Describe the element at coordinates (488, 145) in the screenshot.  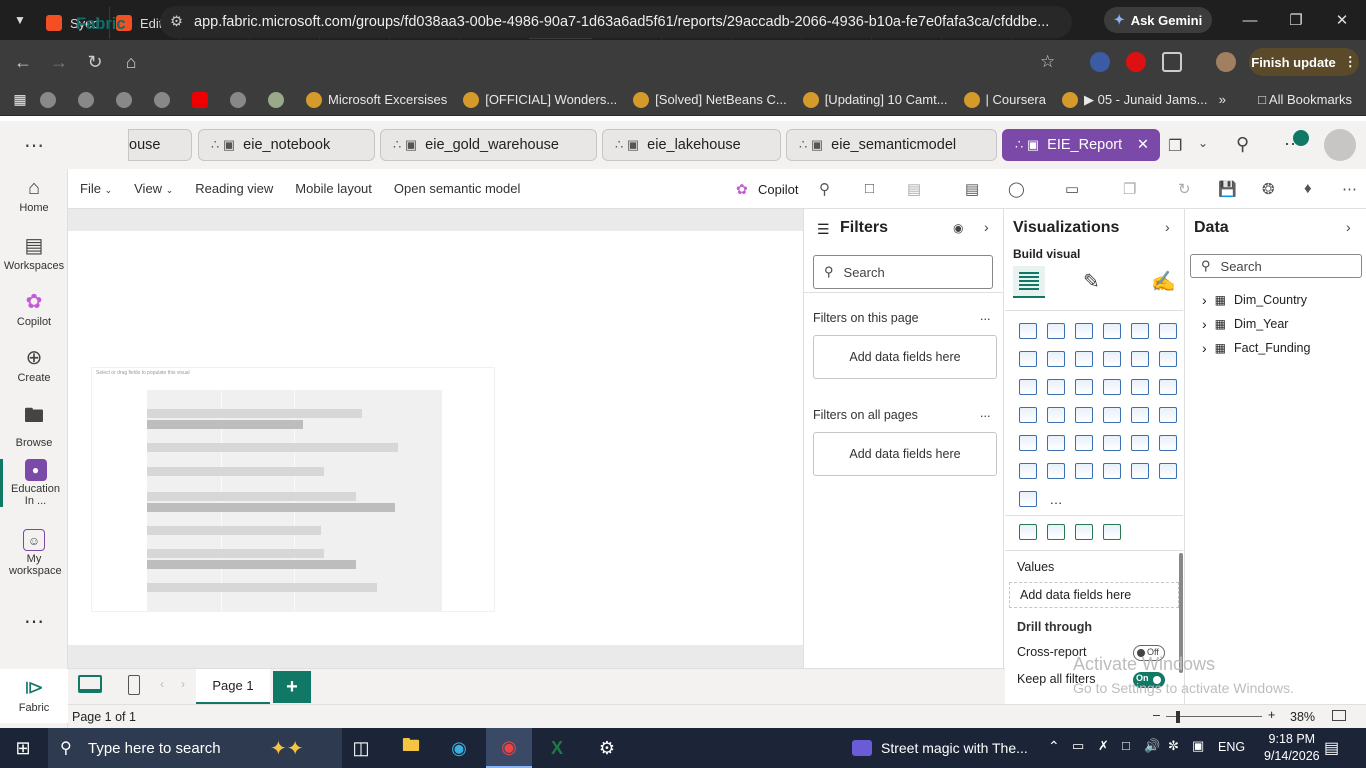
I see `item-tab: ∴ ▣ eie_gold_warehouse` at that location.